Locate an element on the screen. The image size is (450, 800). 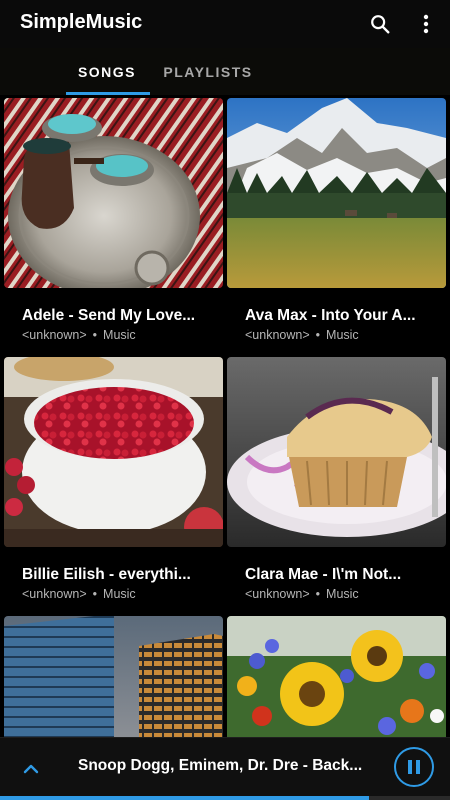
search-button is located at coordinates (380, 24).